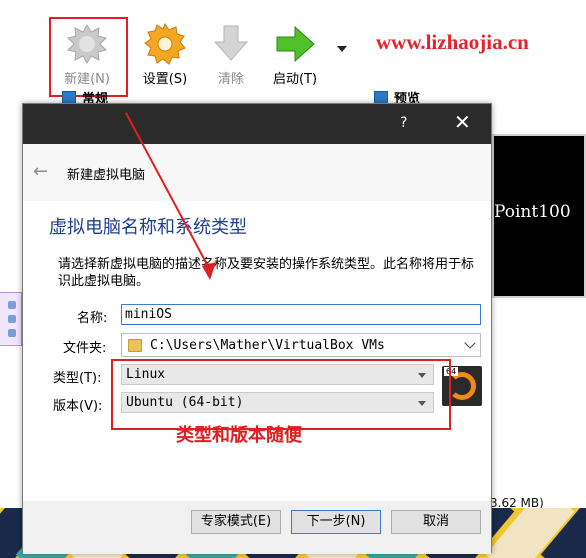  I want to click on close-icon: ✕, so click(462, 122).